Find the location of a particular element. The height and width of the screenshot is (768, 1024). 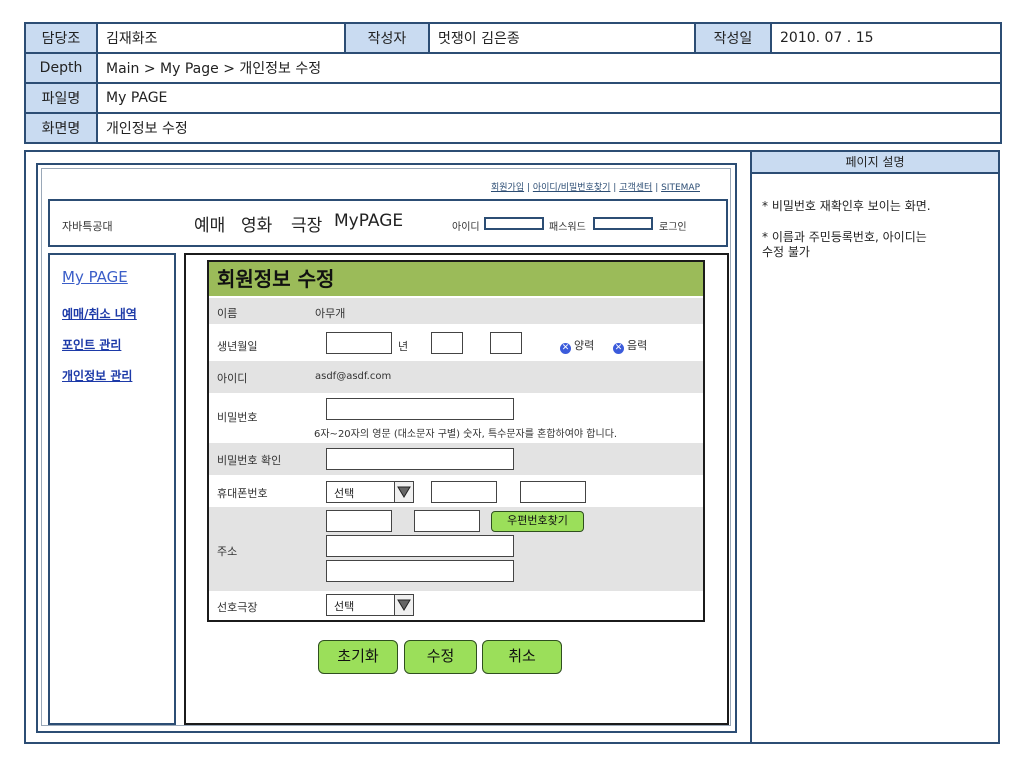

description-title: 페이지 설명 is located at coordinates (875, 163).